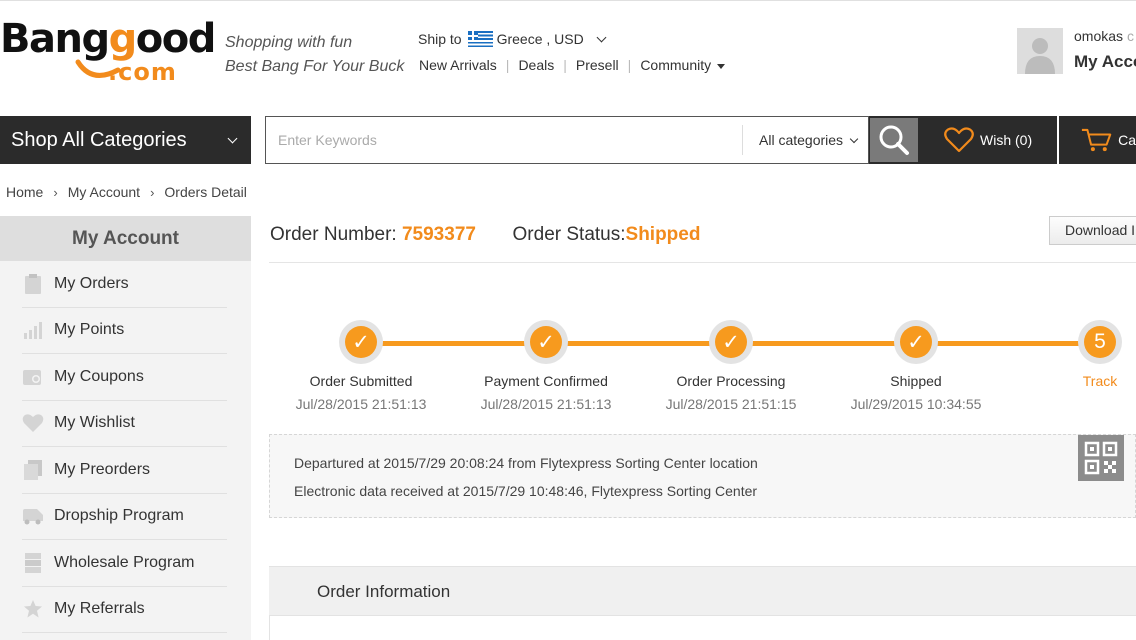 The width and height of the screenshot is (1136, 640). I want to click on wishlist-button: Wish (0), so click(988, 140).